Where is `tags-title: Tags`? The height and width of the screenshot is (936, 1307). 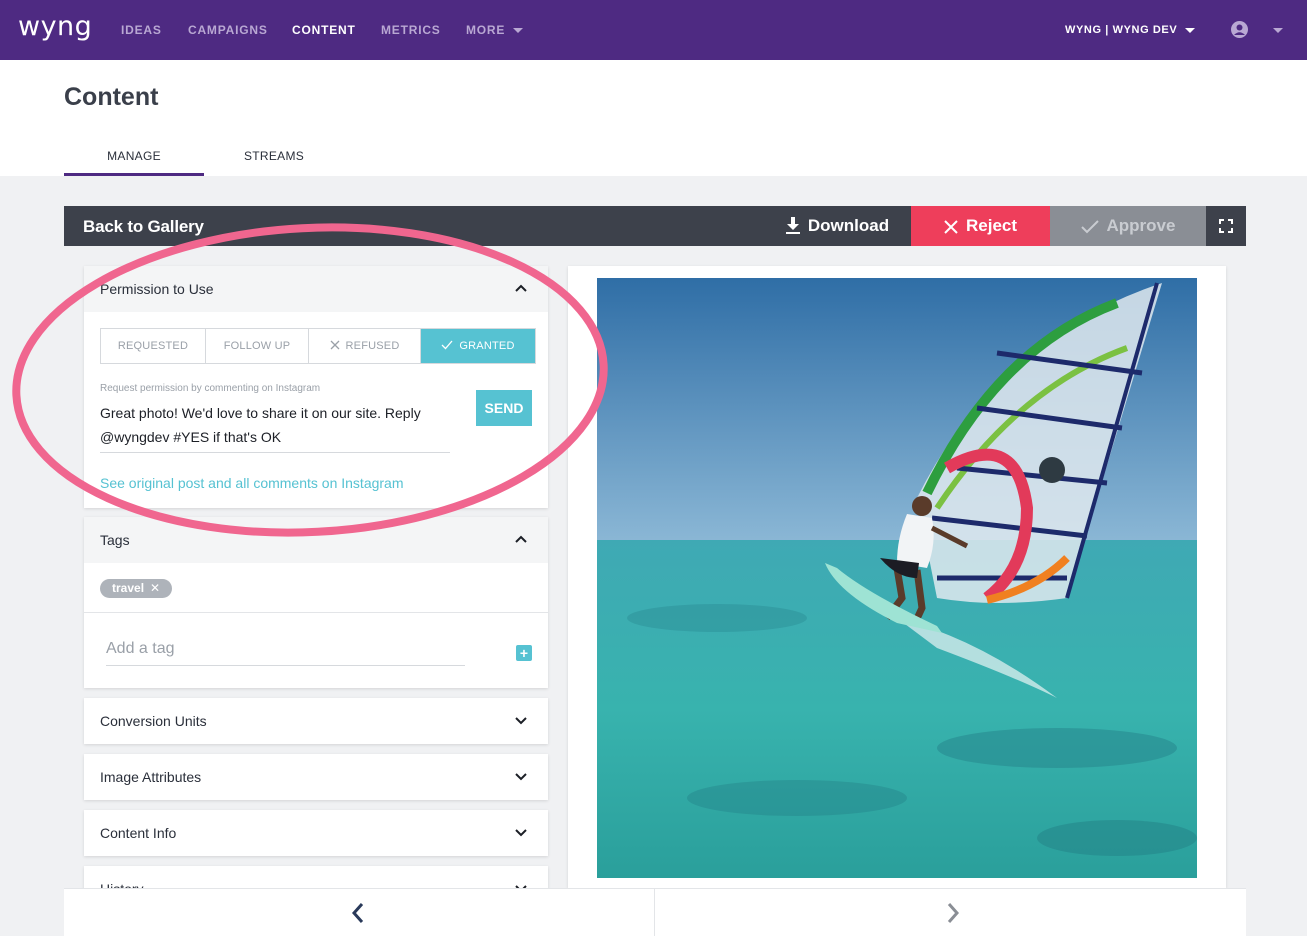
tags-title: Tags is located at coordinates (115, 540).